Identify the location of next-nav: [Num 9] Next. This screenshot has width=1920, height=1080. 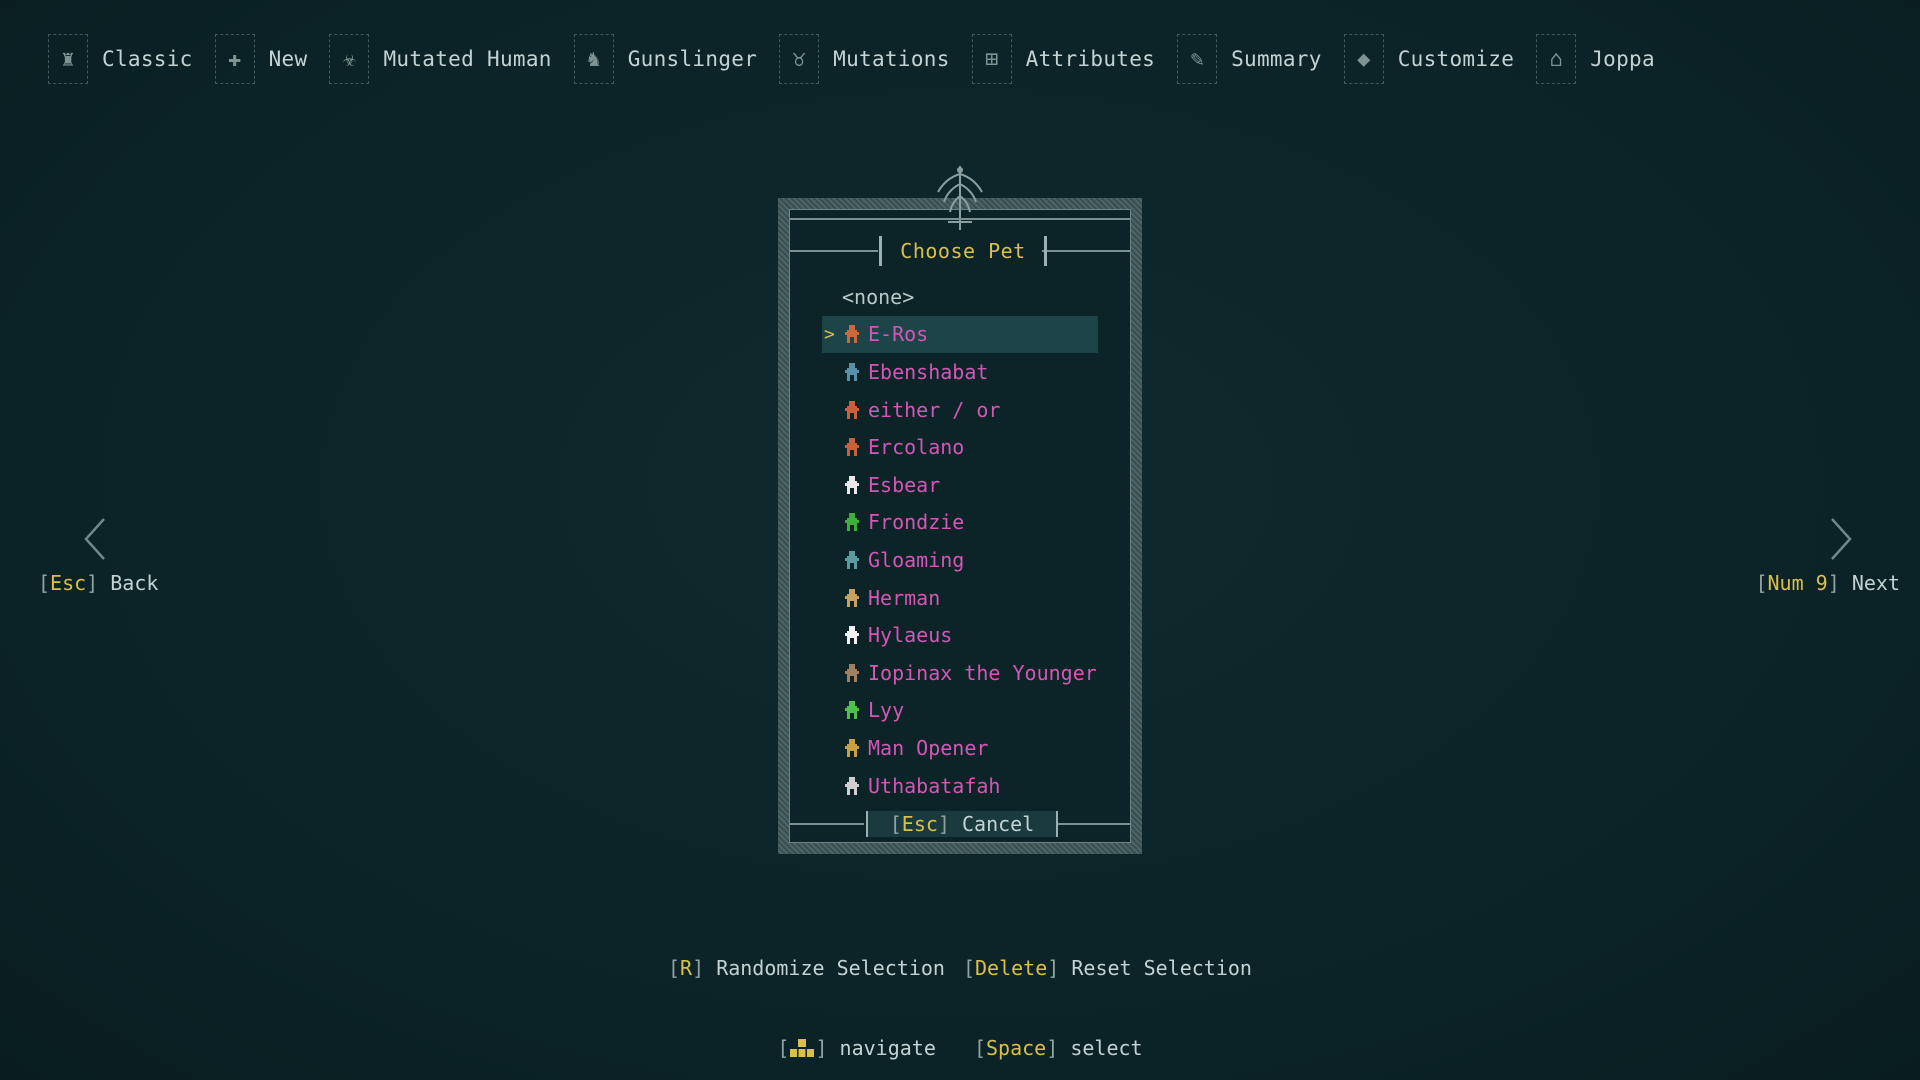
(1827, 555).